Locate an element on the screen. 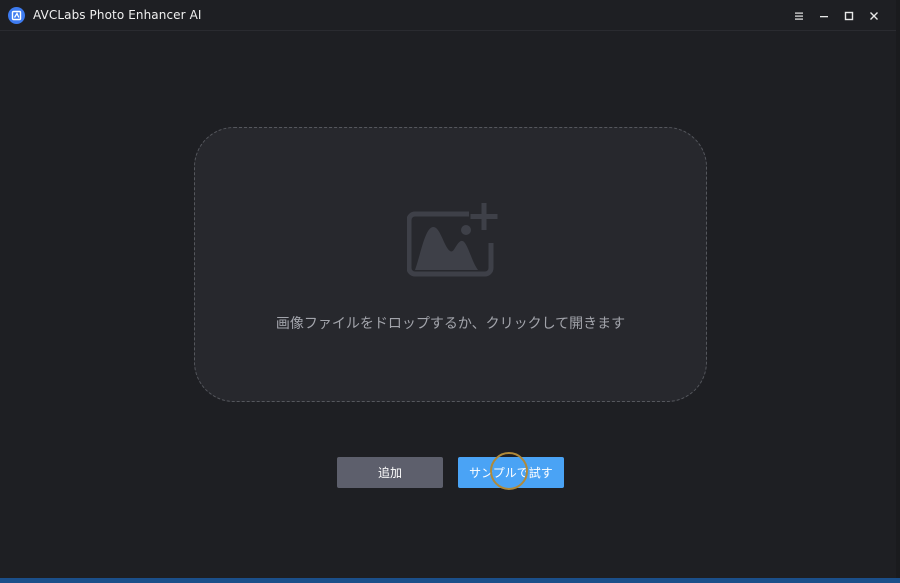 The image size is (900, 583). menu-button is located at coordinates (798, 16).